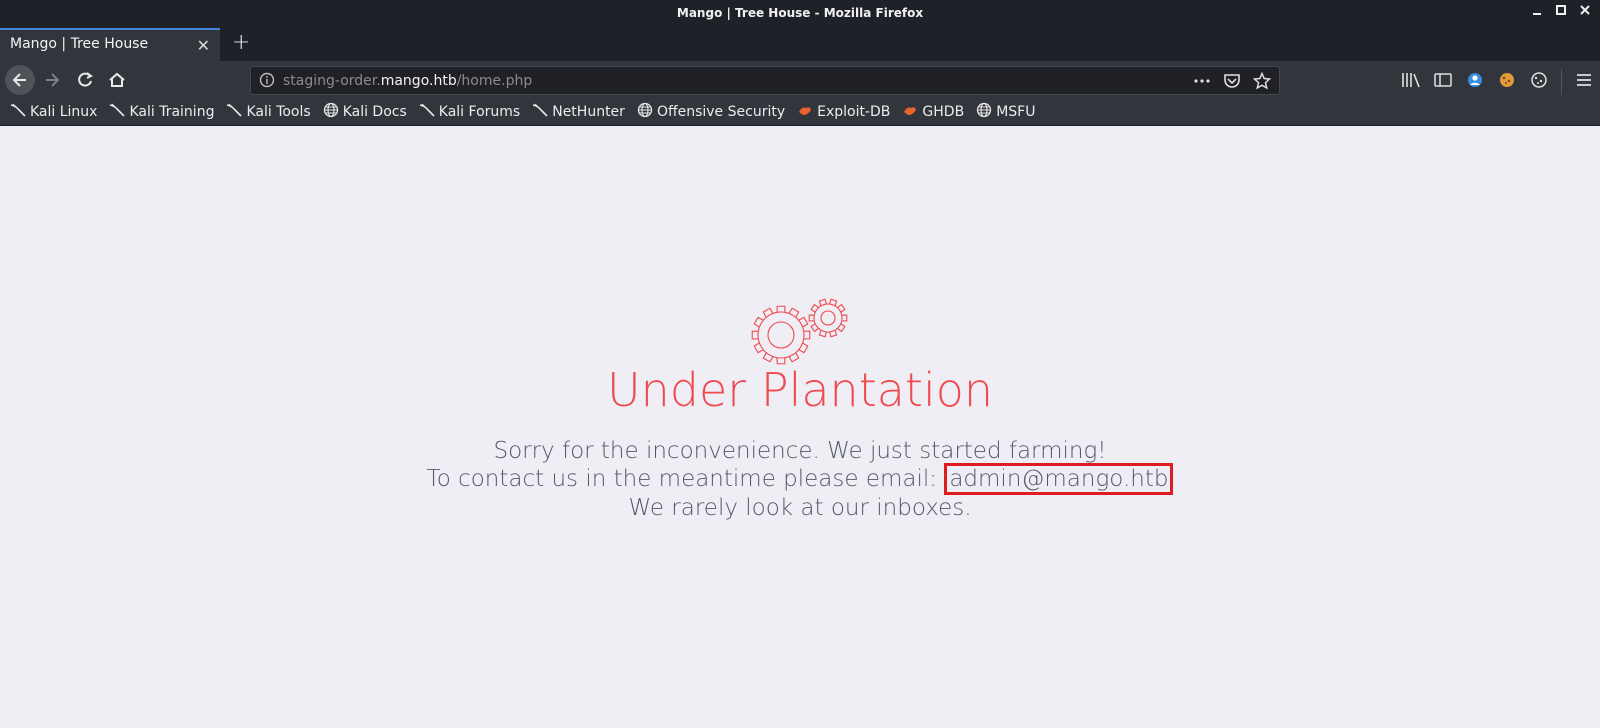 This screenshot has width=1600, height=728. What do you see at coordinates (1411, 82) in the screenshot?
I see `library-icon` at bounding box center [1411, 82].